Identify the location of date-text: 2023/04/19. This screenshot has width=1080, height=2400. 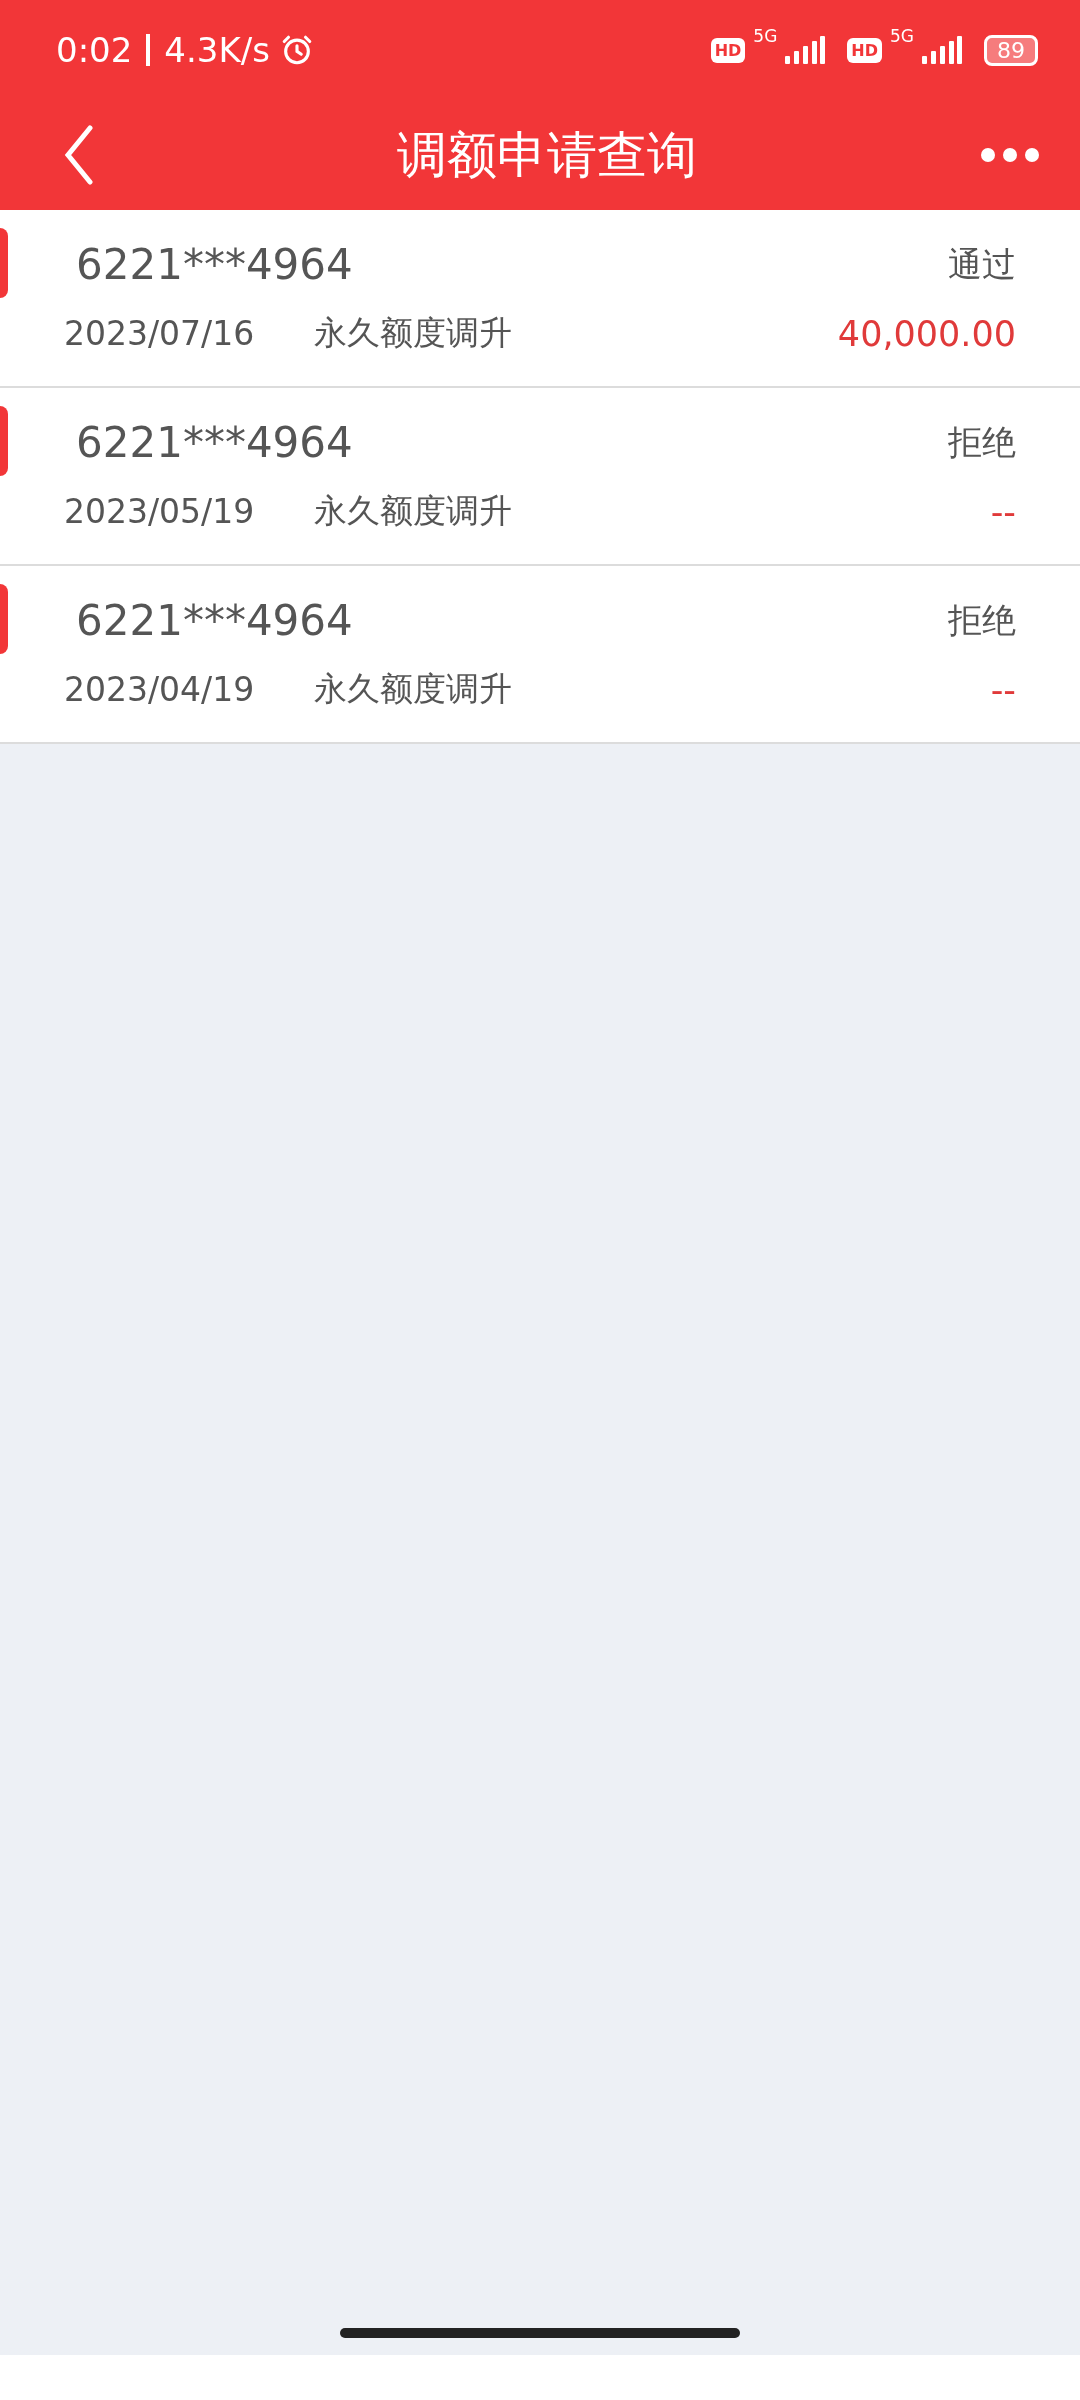
(160, 689).